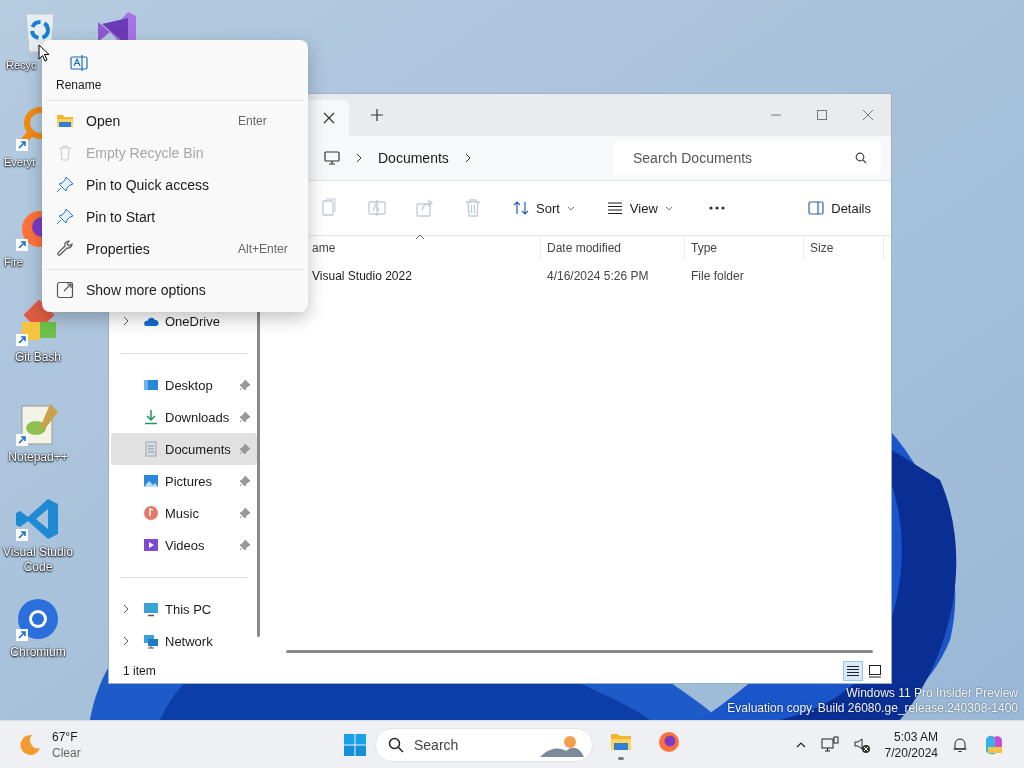  What do you see at coordinates (844, 248) in the screenshot?
I see `column-header: Size` at bounding box center [844, 248].